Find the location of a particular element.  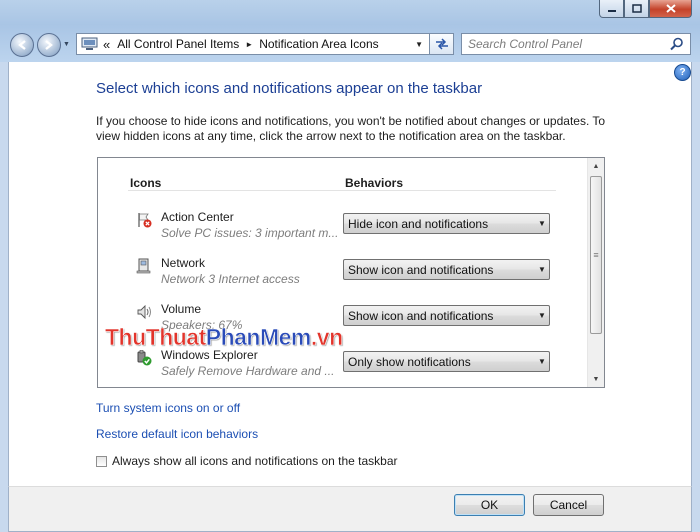

close-icon is located at coordinates (670, 8).